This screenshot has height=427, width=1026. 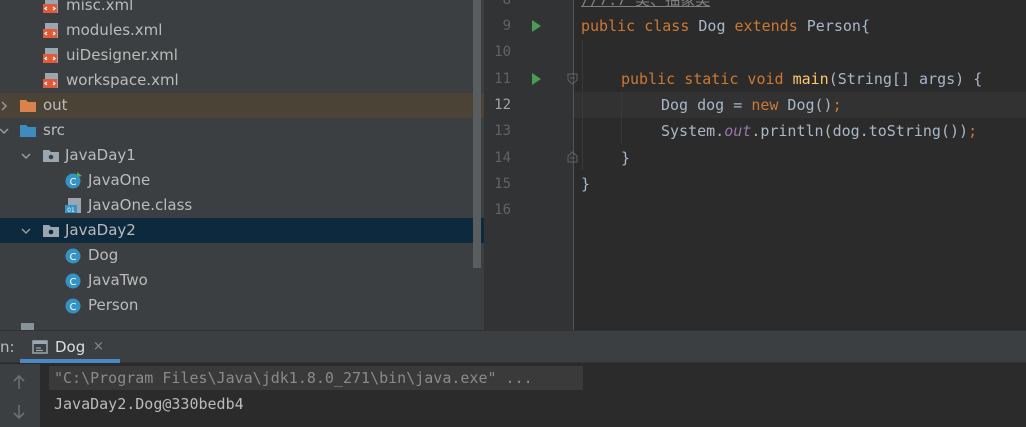 I want to click on console-icon, so click(x=40, y=347).